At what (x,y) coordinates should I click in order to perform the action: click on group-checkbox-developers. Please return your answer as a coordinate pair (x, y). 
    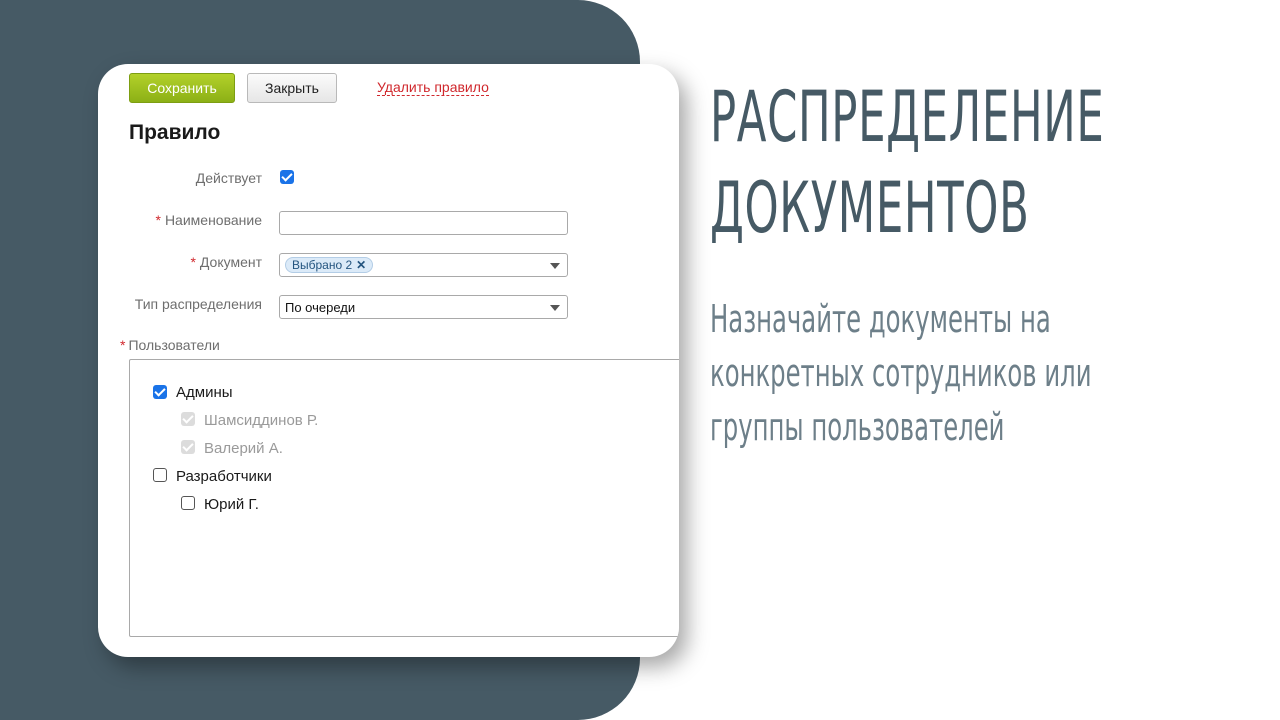
    Looking at the image, I should click on (160, 475).